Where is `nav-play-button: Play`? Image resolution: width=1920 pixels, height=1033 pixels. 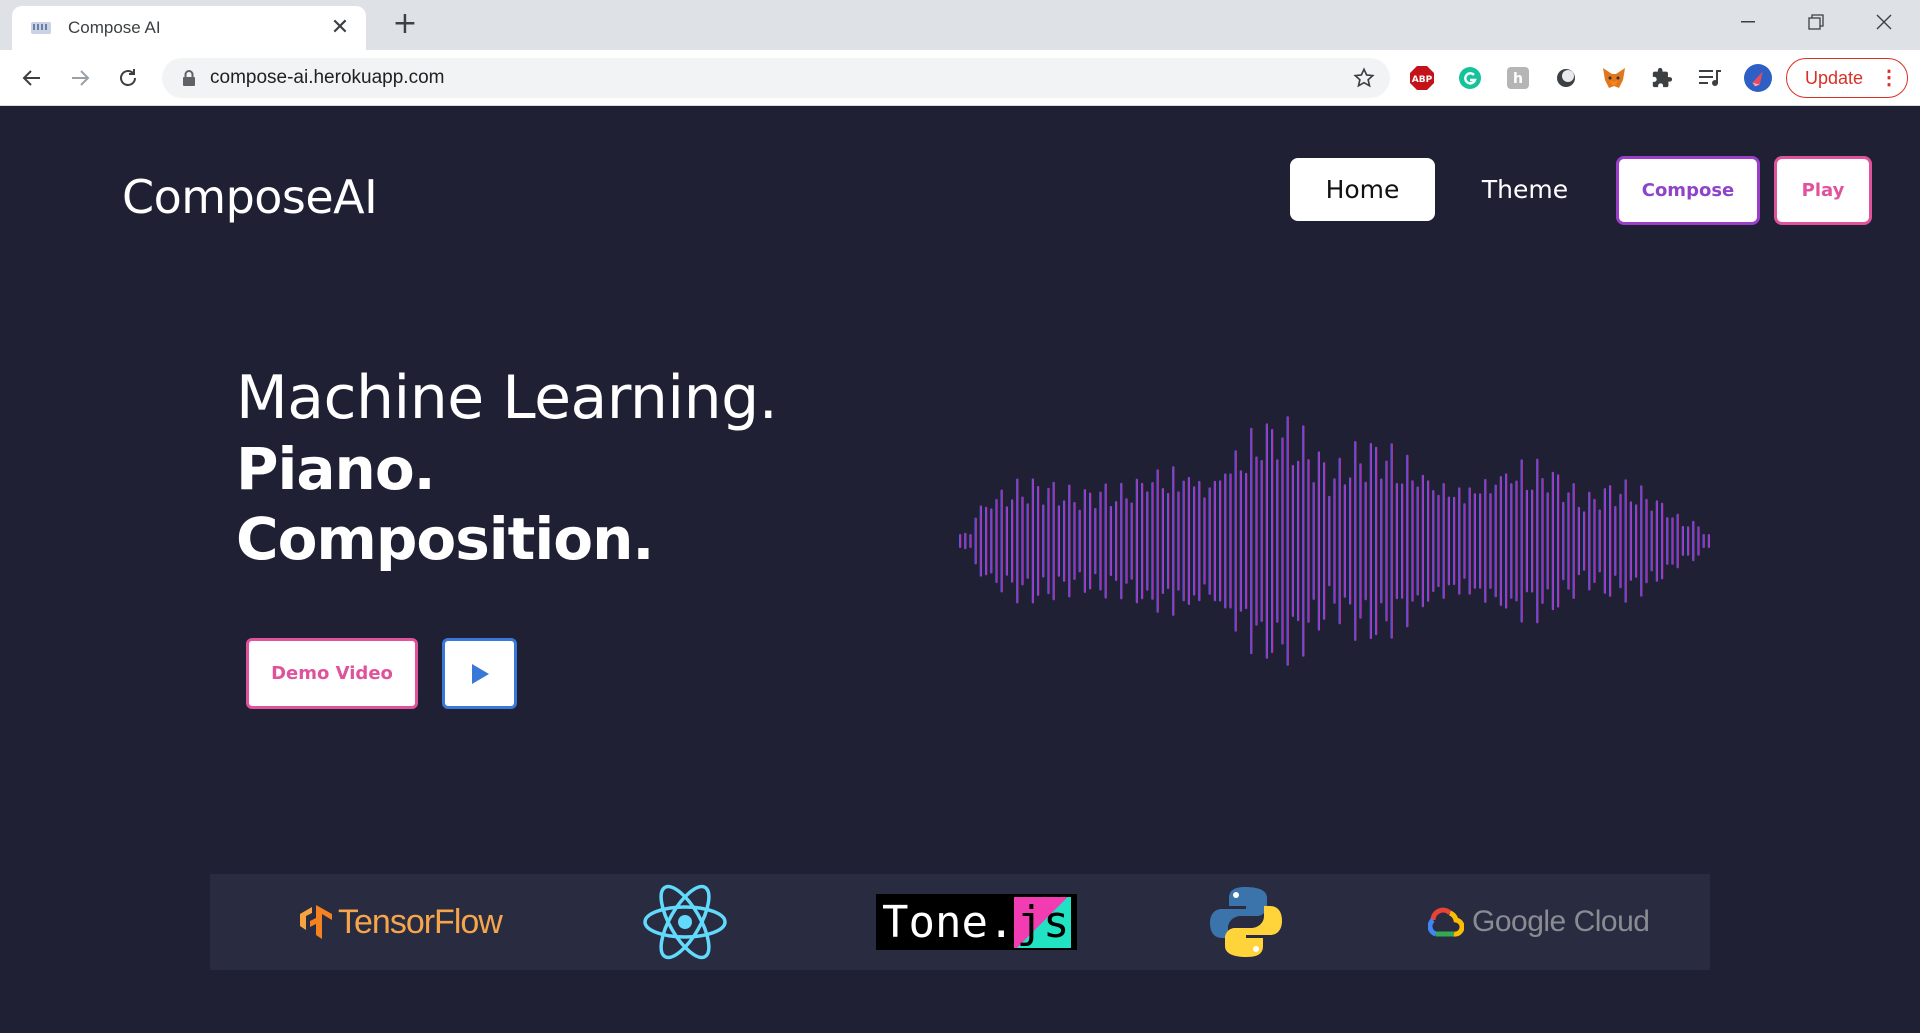 nav-play-button: Play is located at coordinates (1823, 190).